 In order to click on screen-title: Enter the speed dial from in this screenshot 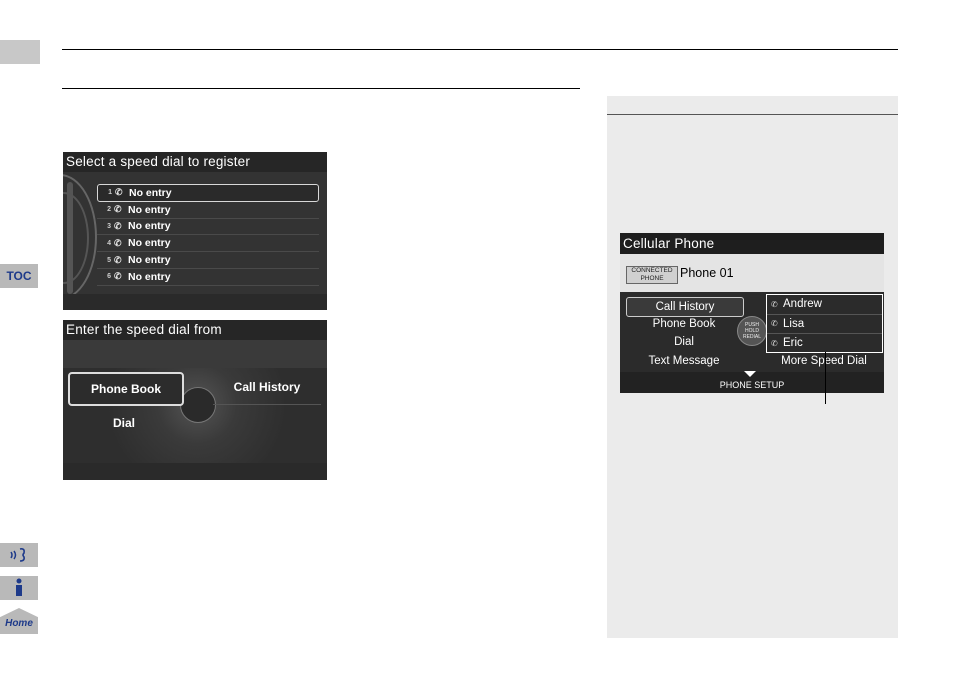, I will do `click(195, 330)`.